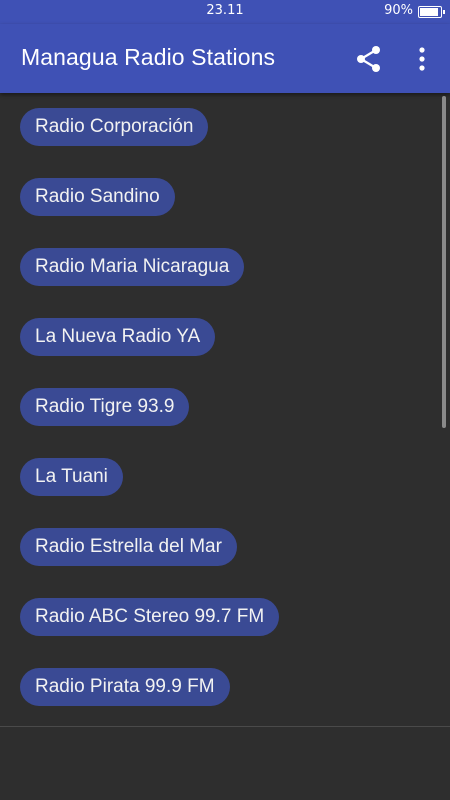  I want to click on battery-icon, so click(431, 12).